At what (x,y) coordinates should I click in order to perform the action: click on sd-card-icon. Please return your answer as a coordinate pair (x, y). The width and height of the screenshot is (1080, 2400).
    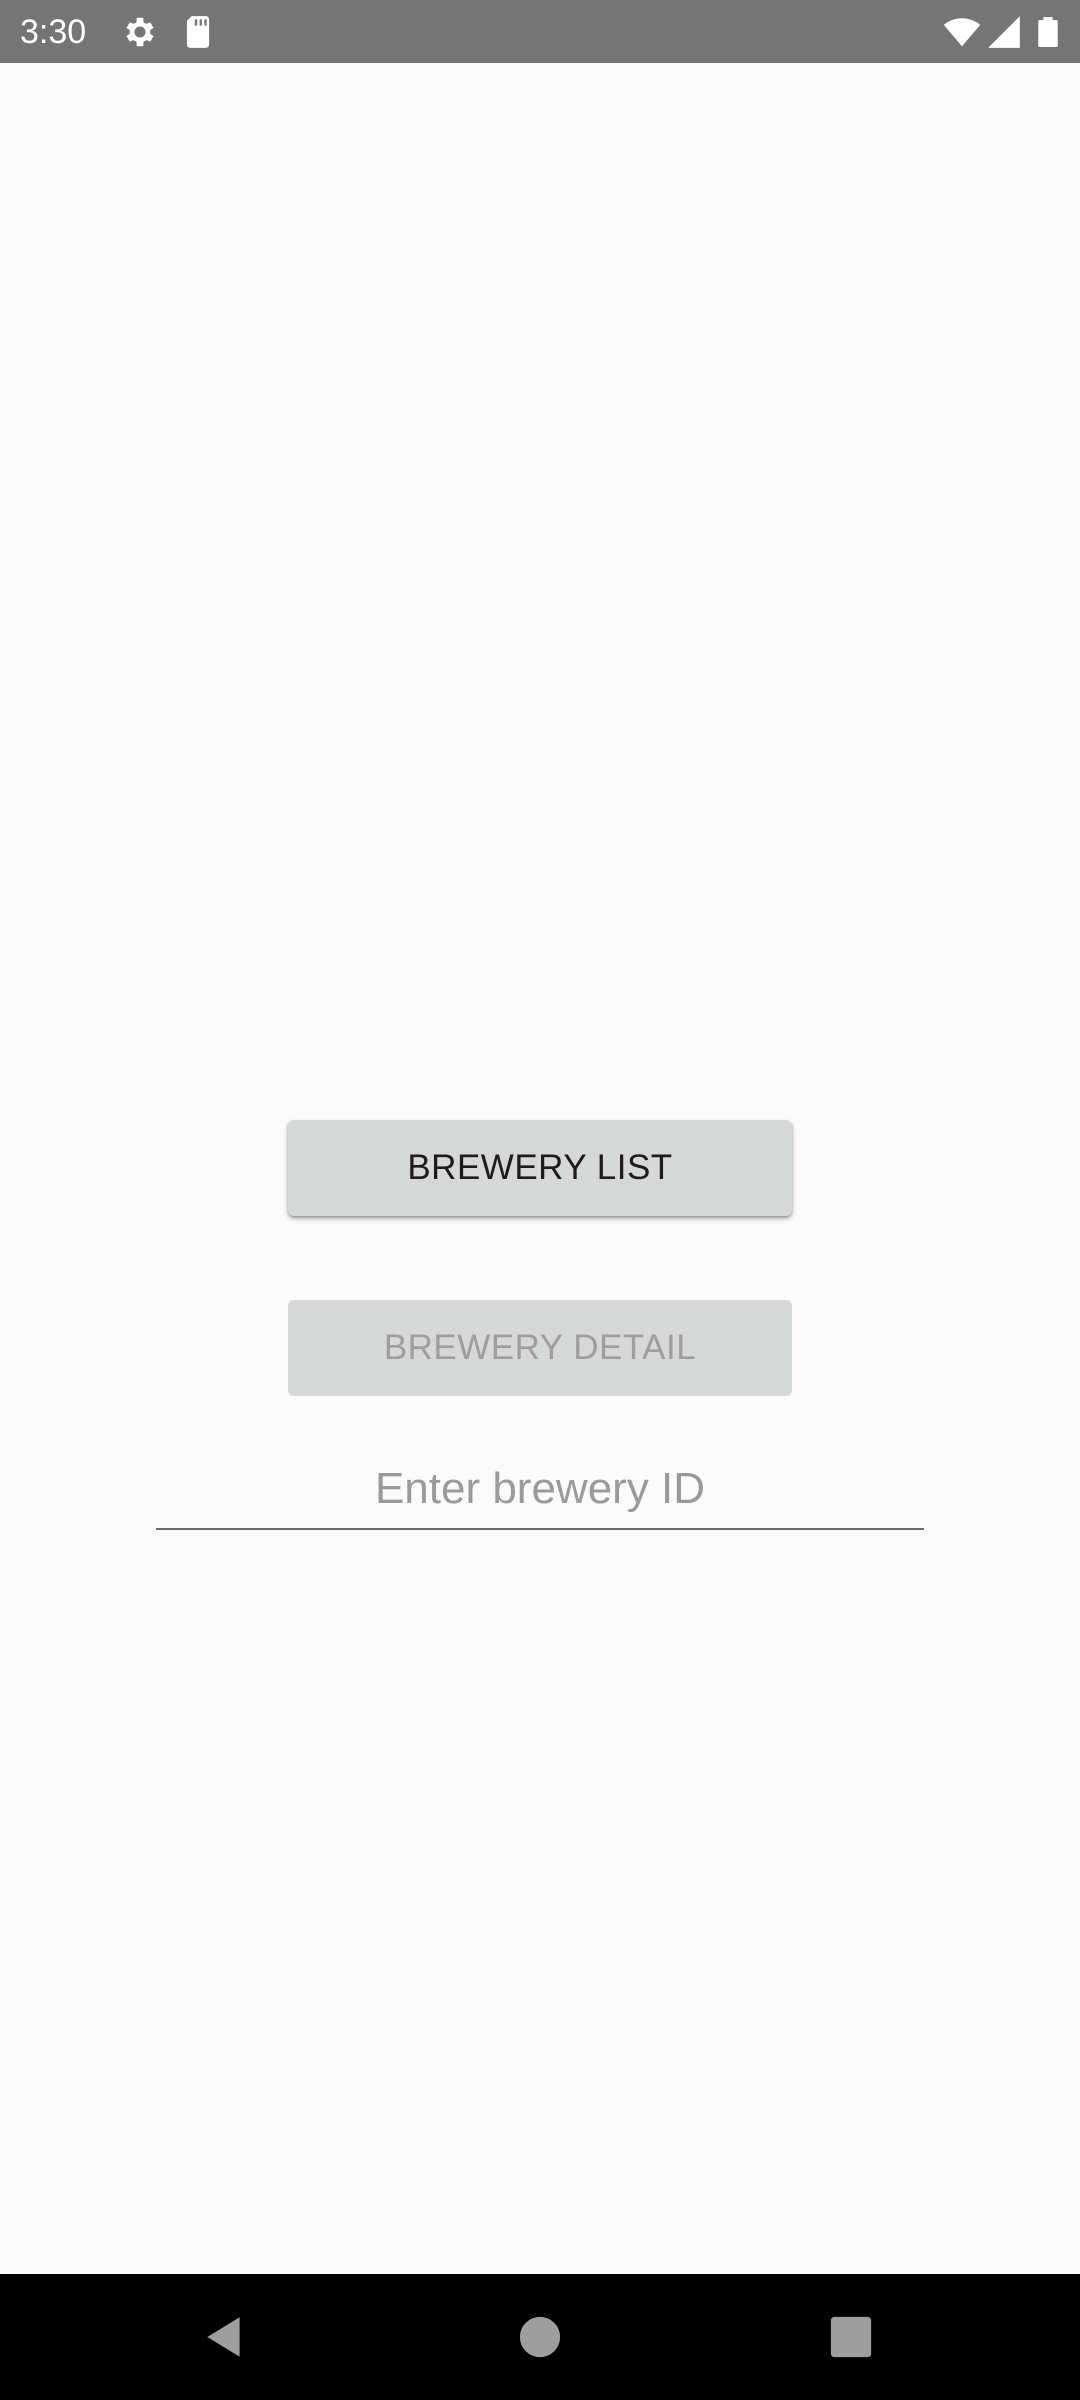
    Looking at the image, I should click on (198, 32).